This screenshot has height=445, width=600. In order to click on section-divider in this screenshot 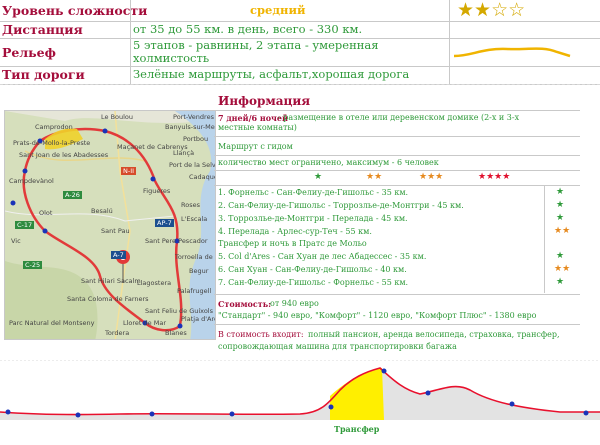, I will do `click(300, 84)`.